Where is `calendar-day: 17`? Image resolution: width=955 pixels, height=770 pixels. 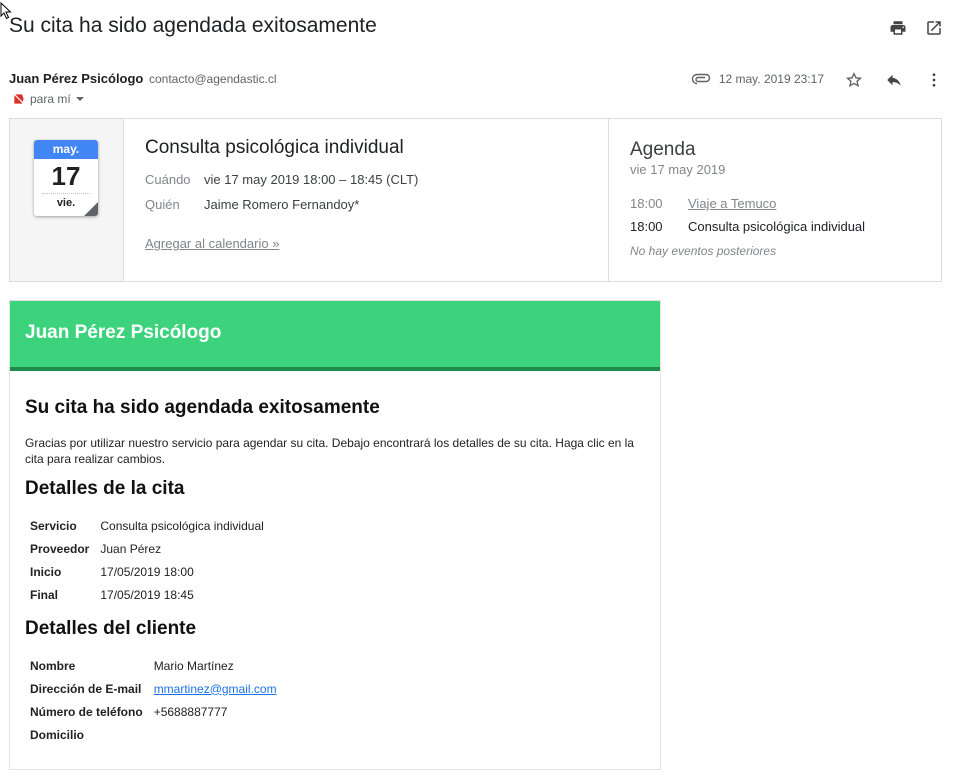
calendar-day: 17 is located at coordinates (66, 176).